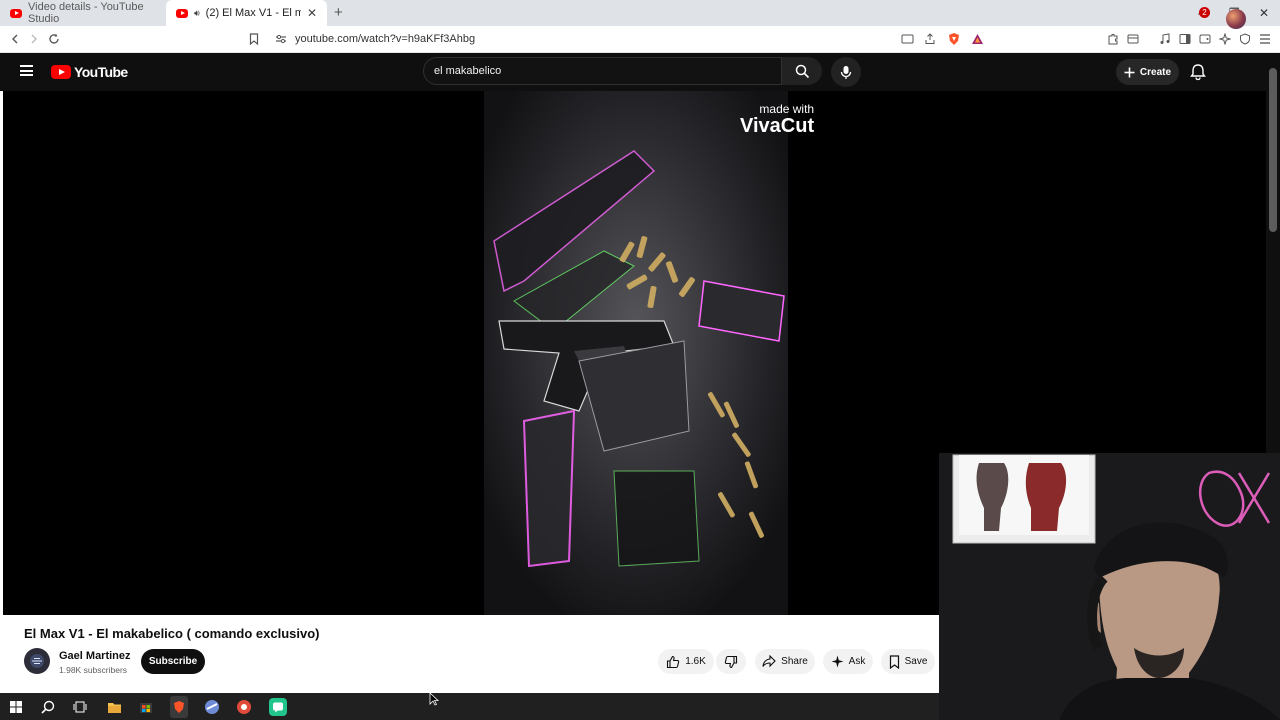 Image resolution: width=1280 pixels, height=720 pixels. I want to click on channel-avatar, so click(37, 661).